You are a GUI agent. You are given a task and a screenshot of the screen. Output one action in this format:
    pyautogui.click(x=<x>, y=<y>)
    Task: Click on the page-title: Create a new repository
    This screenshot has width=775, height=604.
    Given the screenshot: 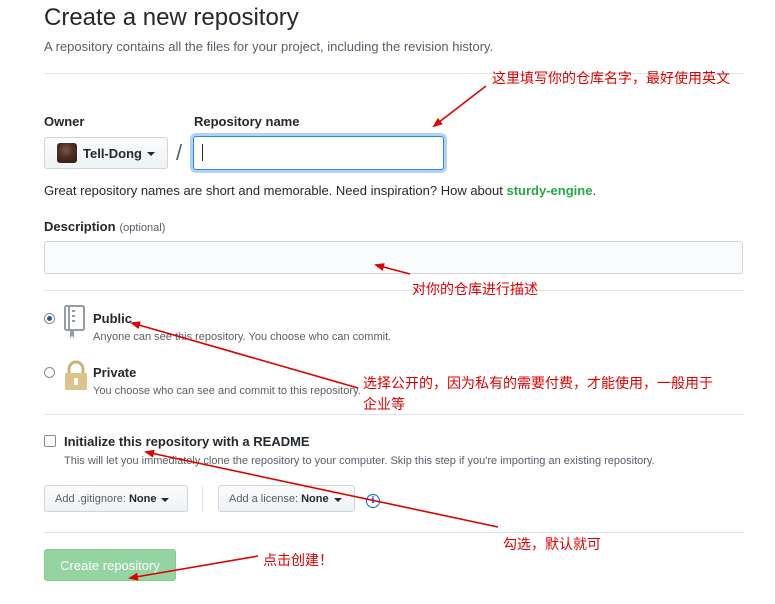 What is the action you would take?
    pyautogui.click(x=171, y=17)
    